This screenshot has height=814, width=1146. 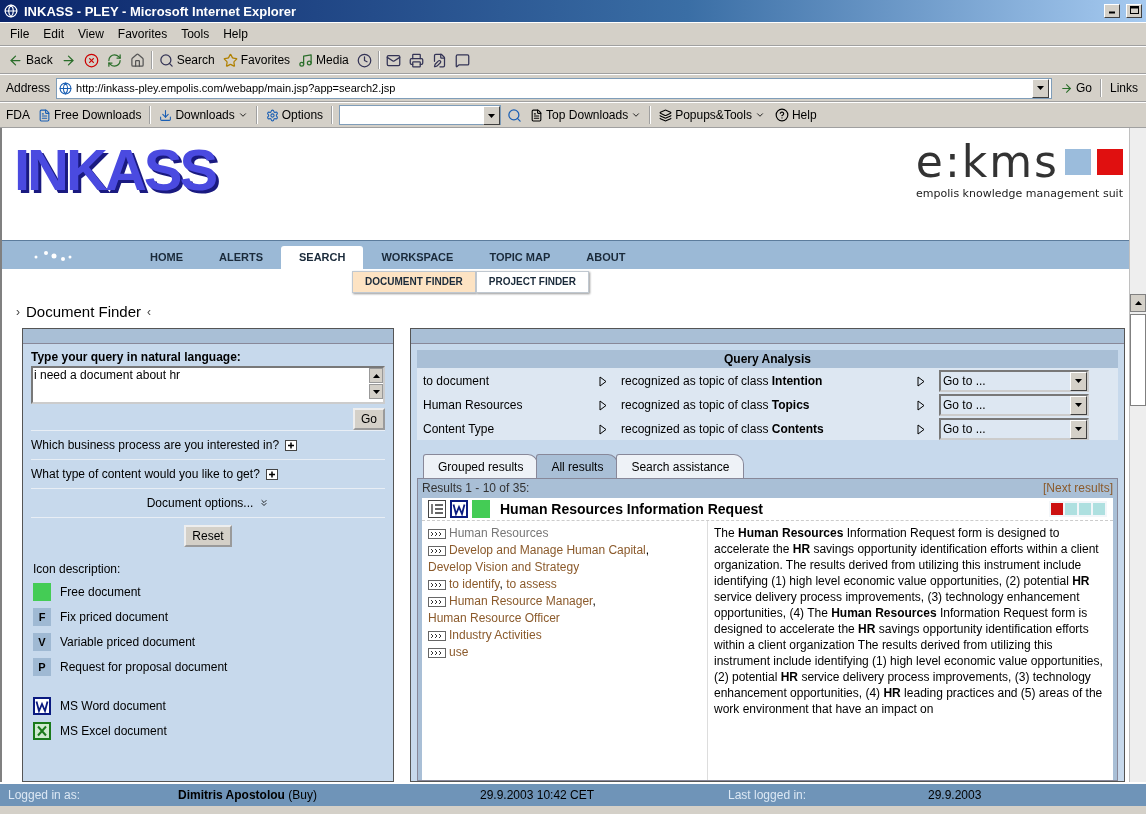 What do you see at coordinates (521, 601) in the screenshot?
I see `topic-link: Human Resource Manager` at bounding box center [521, 601].